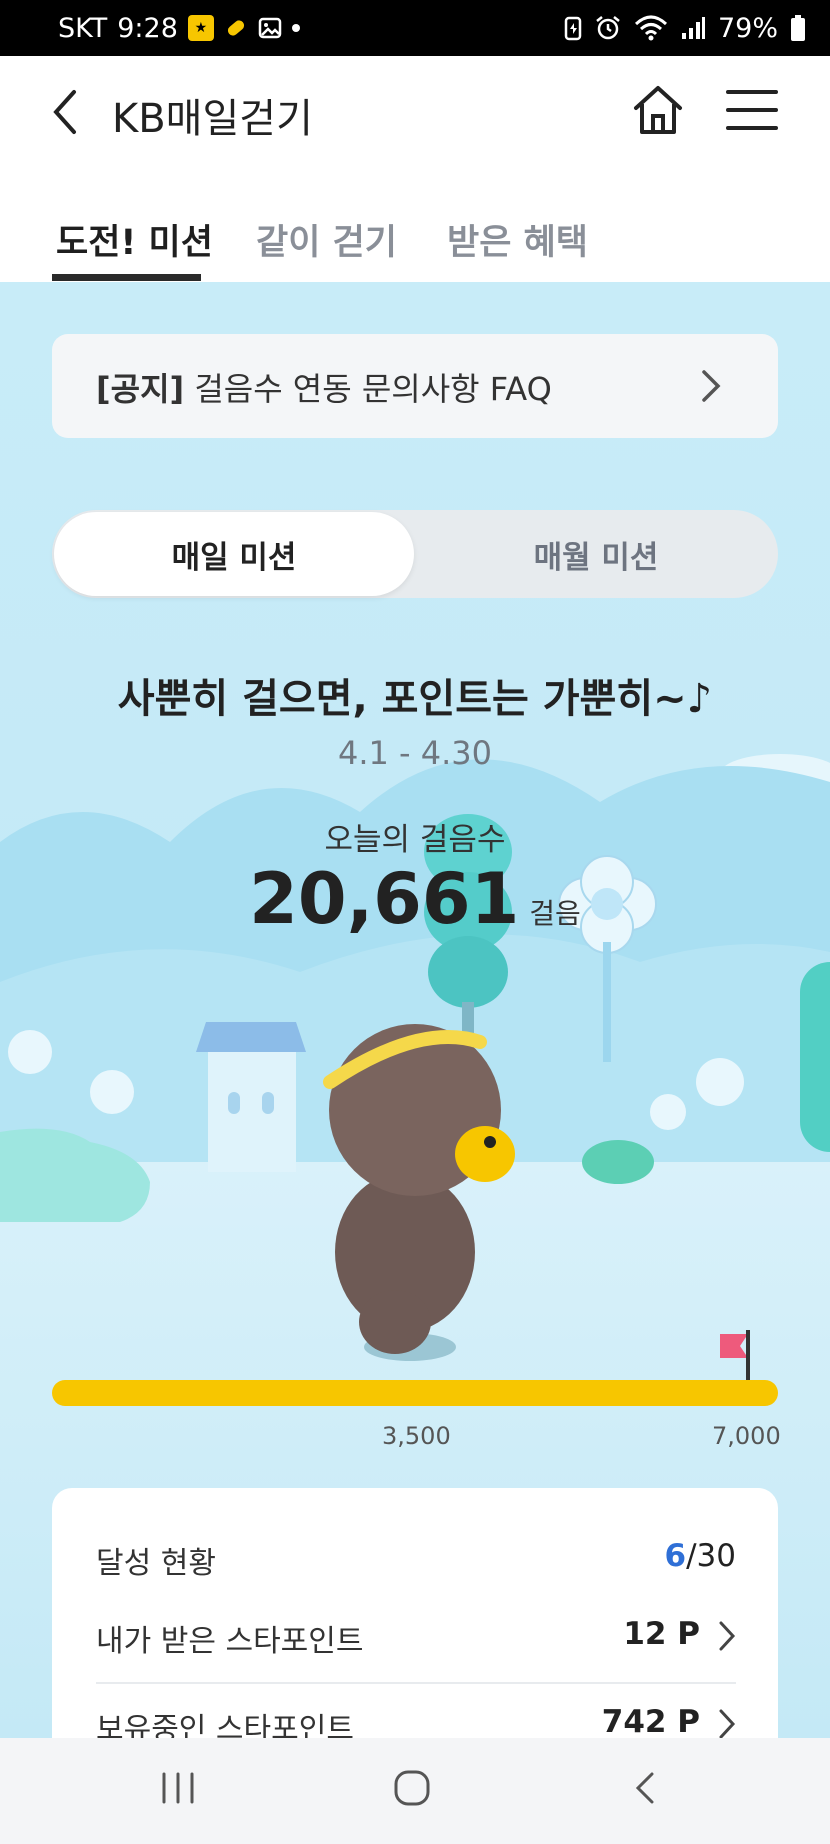 The width and height of the screenshot is (830, 1844). I want to click on battery-icon, so click(798, 28).